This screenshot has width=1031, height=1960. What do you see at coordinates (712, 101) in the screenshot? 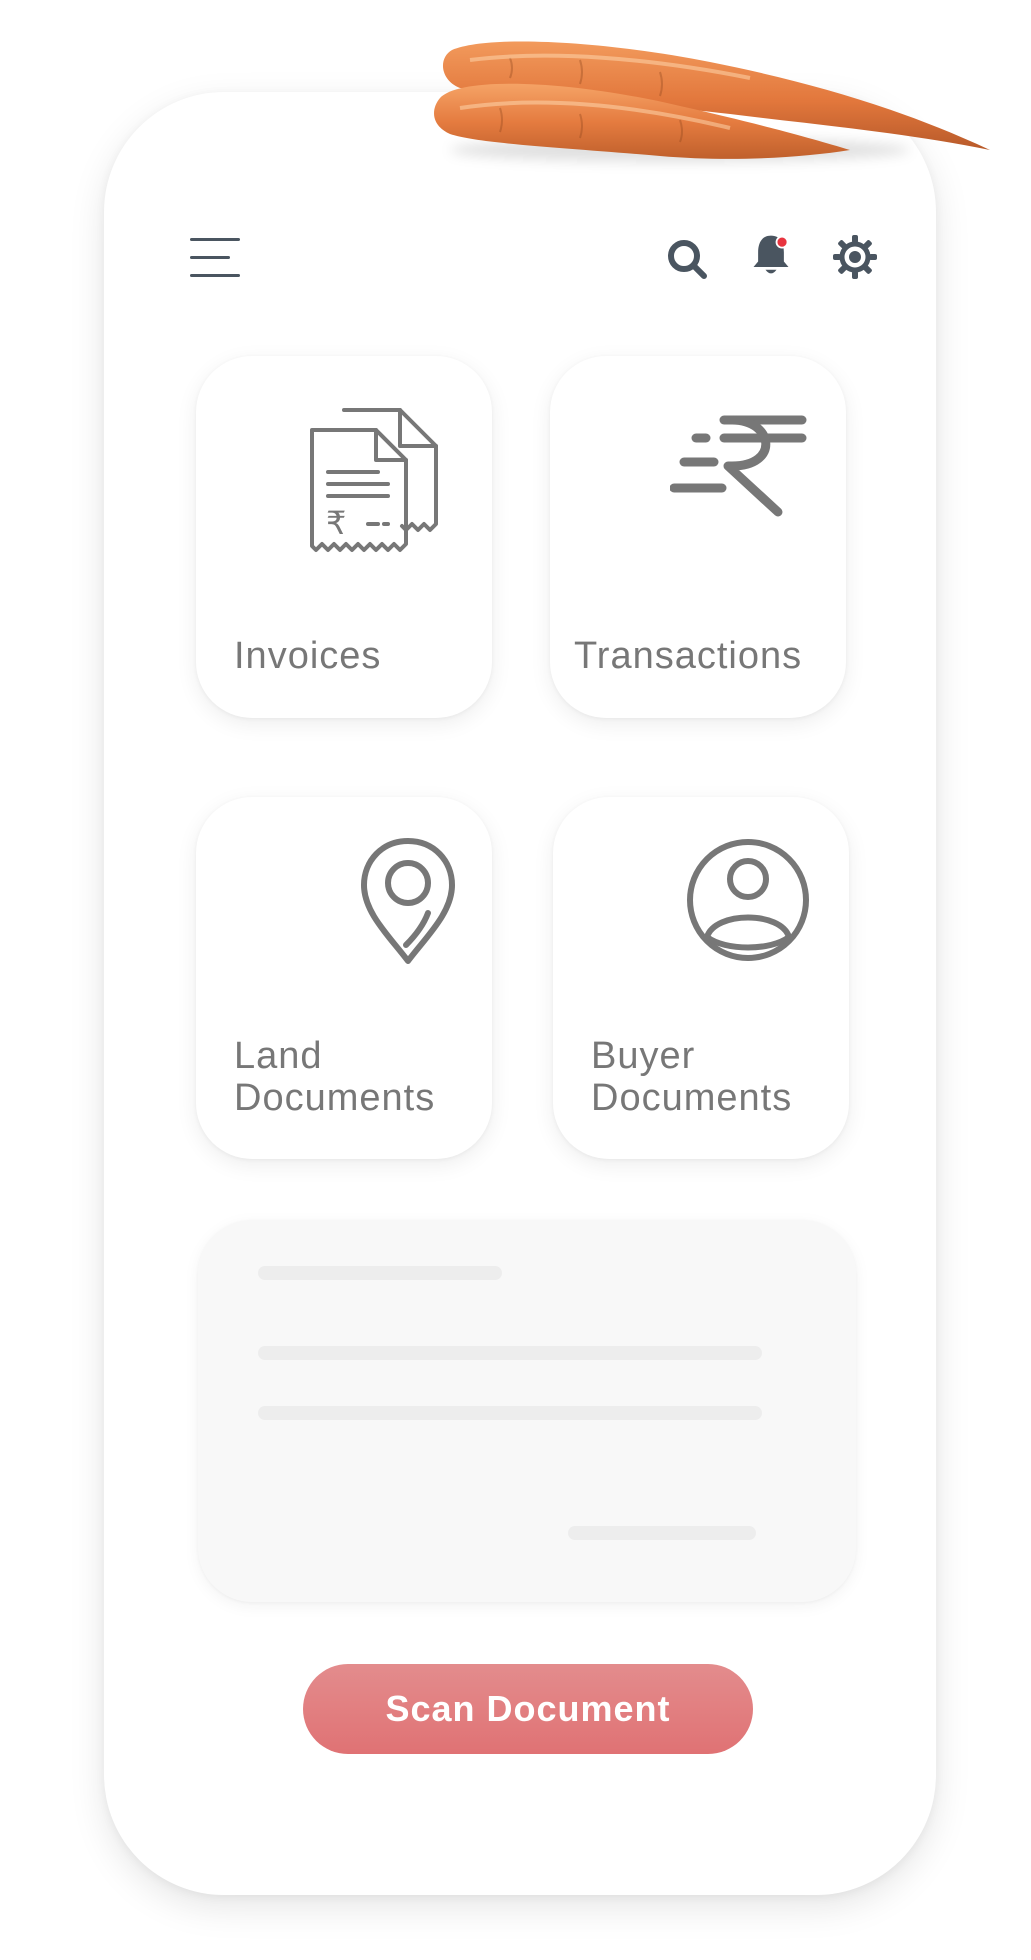
I see `carrot-decoration` at bounding box center [712, 101].